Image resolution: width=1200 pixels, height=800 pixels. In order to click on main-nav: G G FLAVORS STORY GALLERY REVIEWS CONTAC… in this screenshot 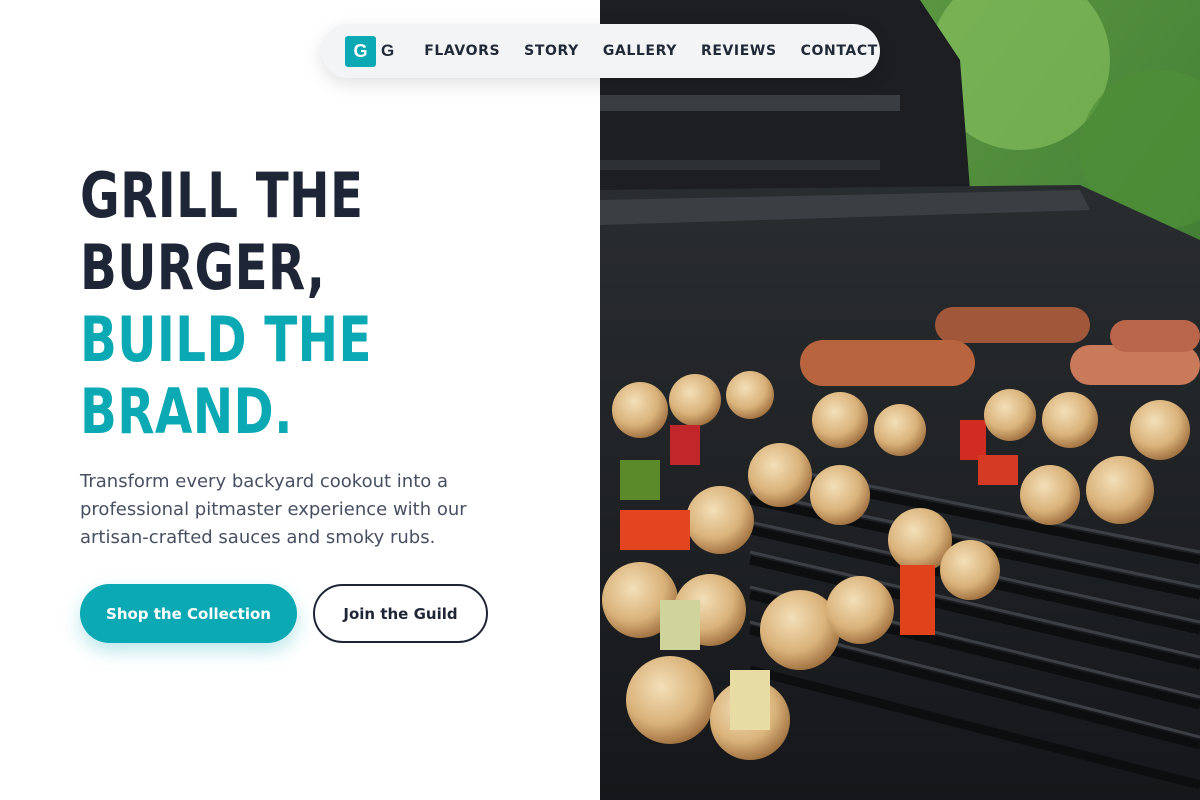, I will do `click(600, 51)`.